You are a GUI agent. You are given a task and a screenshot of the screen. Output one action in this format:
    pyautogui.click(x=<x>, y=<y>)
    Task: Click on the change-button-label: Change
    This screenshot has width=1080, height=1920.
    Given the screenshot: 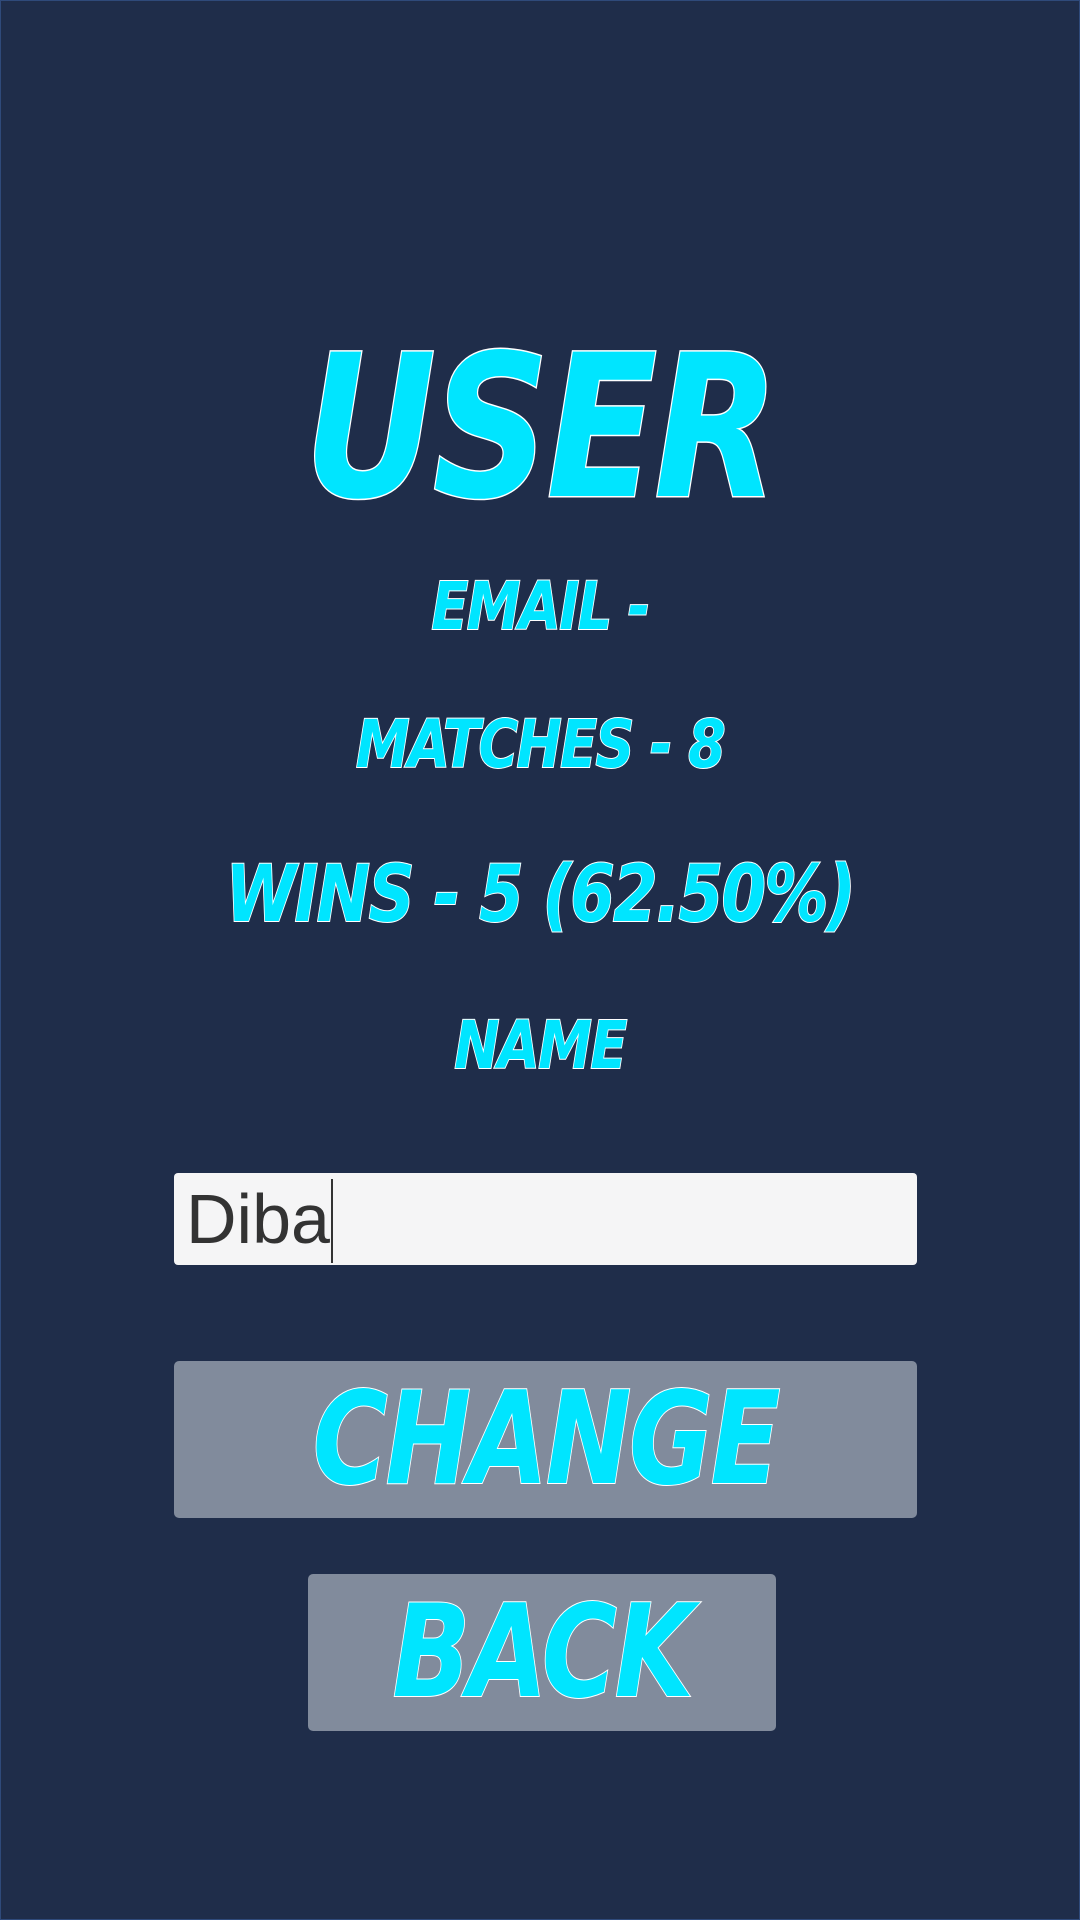 What is the action you would take?
    pyautogui.click(x=546, y=1439)
    